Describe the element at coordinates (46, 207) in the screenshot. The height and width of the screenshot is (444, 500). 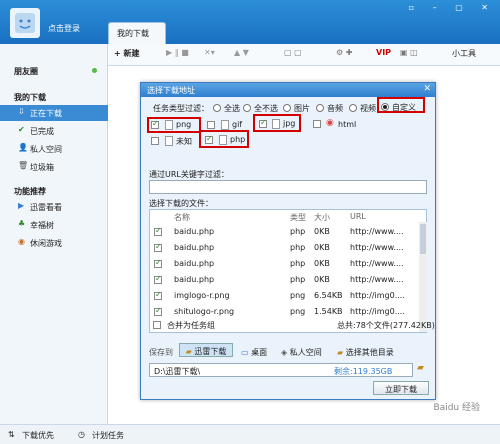
I see `sidebar-item-xunlei-kankan: 迅雷看看` at that location.